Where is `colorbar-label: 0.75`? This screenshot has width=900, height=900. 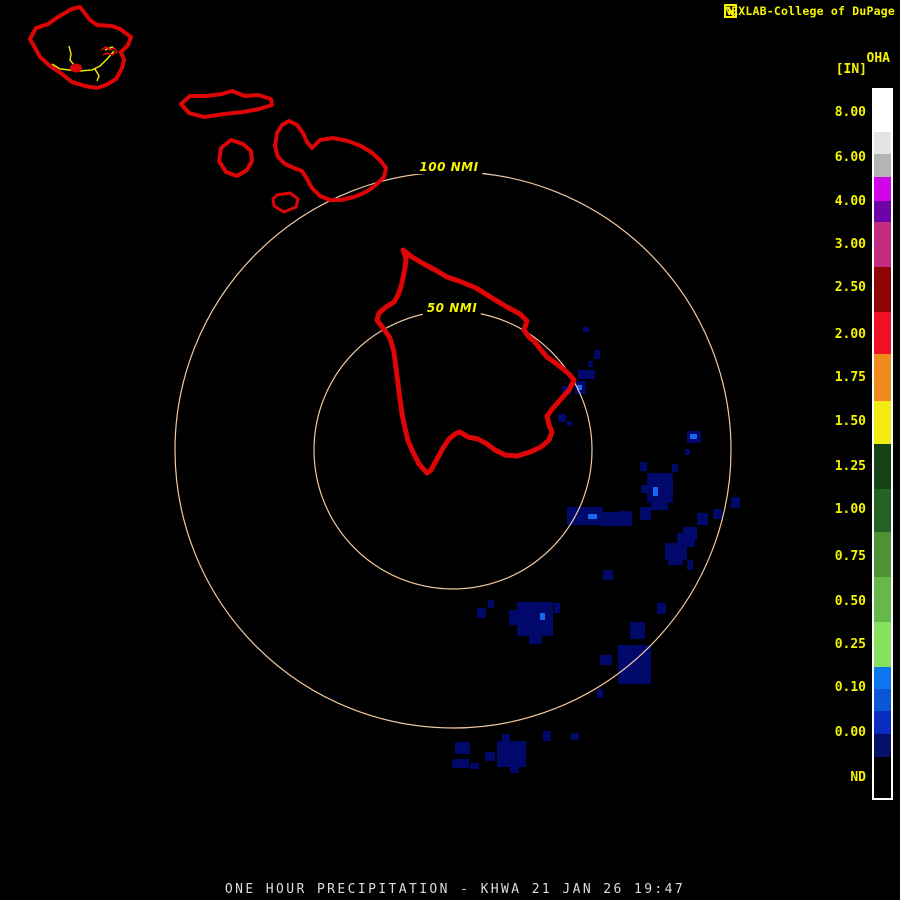 colorbar-label: 0.75 is located at coordinates (850, 556).